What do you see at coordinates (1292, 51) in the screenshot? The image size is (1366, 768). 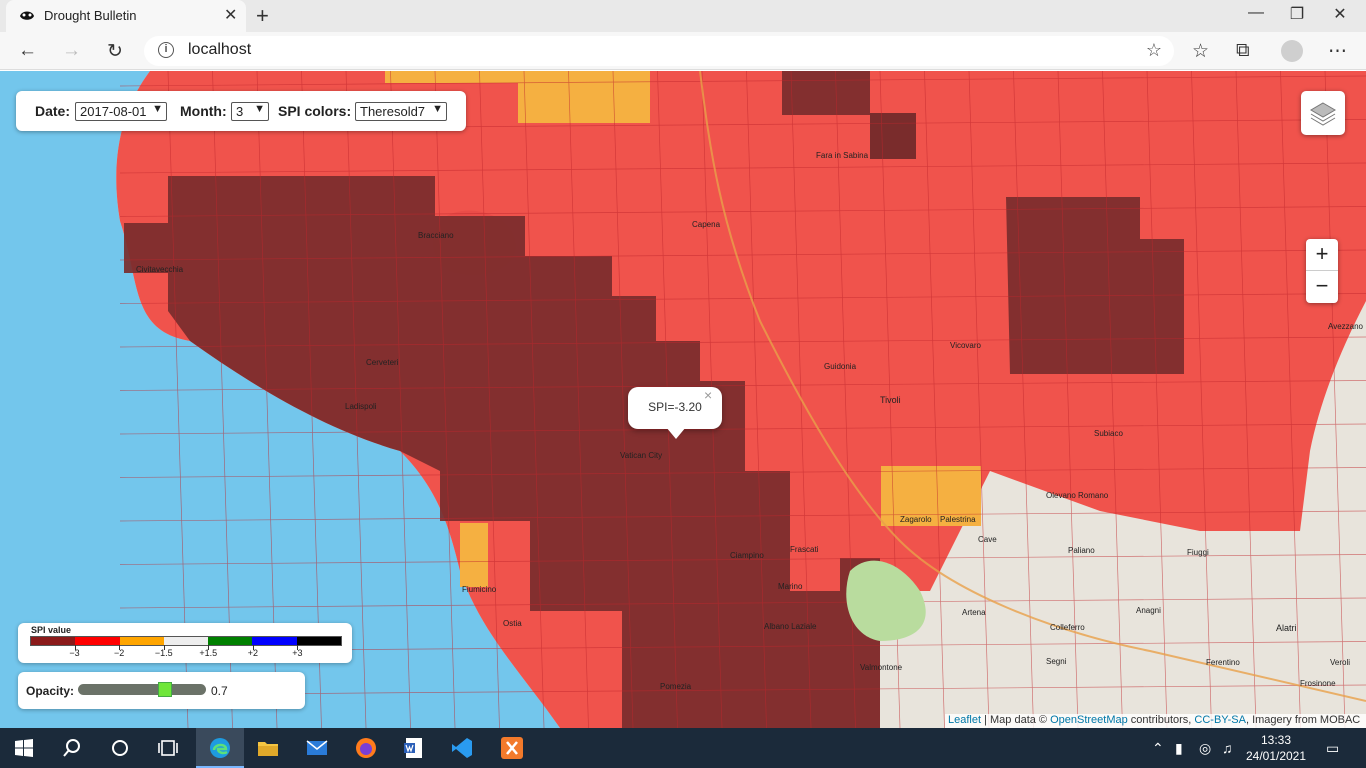 I see `profile-avatar` at bounding box center [1292, 51].